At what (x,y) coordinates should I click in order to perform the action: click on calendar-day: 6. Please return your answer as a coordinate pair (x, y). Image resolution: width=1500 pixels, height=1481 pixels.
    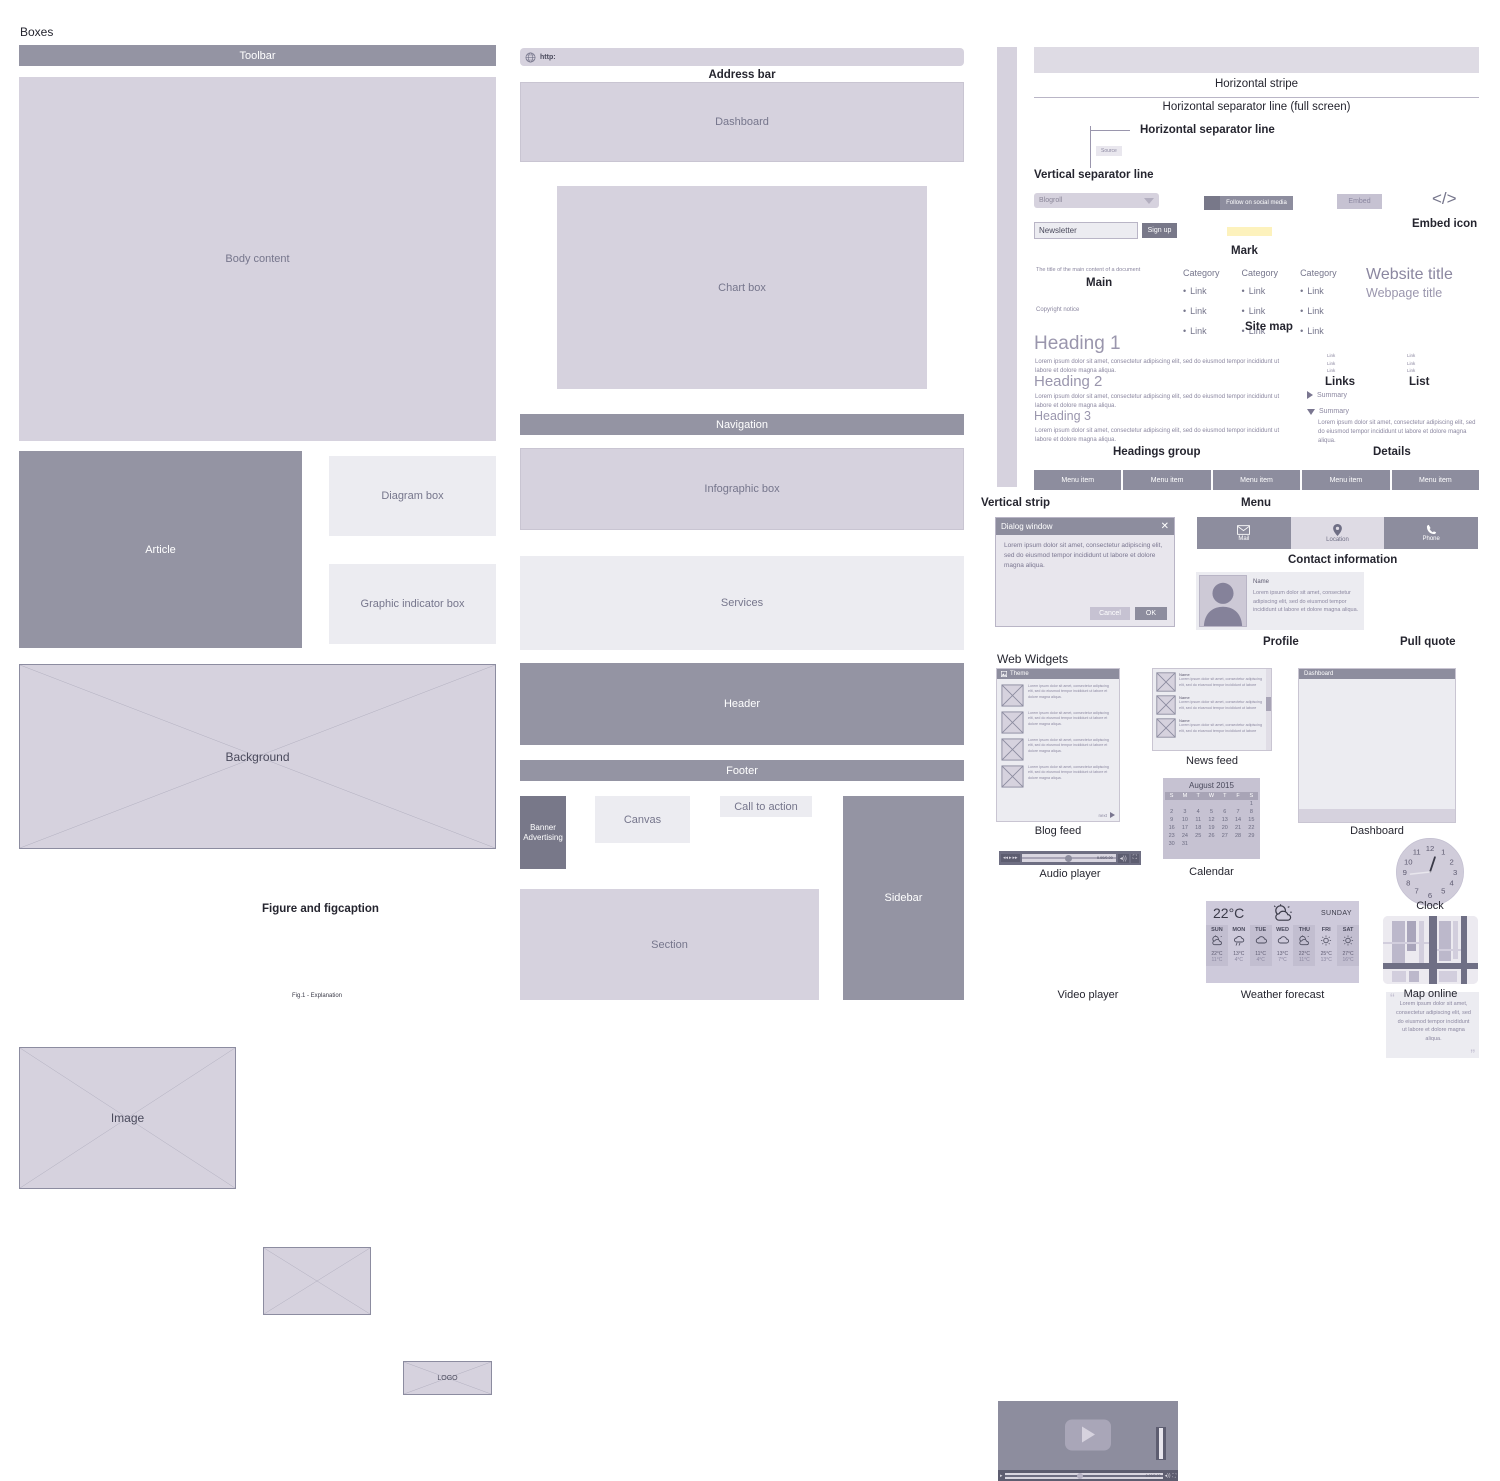
    Looking at the image, I should click on (1224, 812).